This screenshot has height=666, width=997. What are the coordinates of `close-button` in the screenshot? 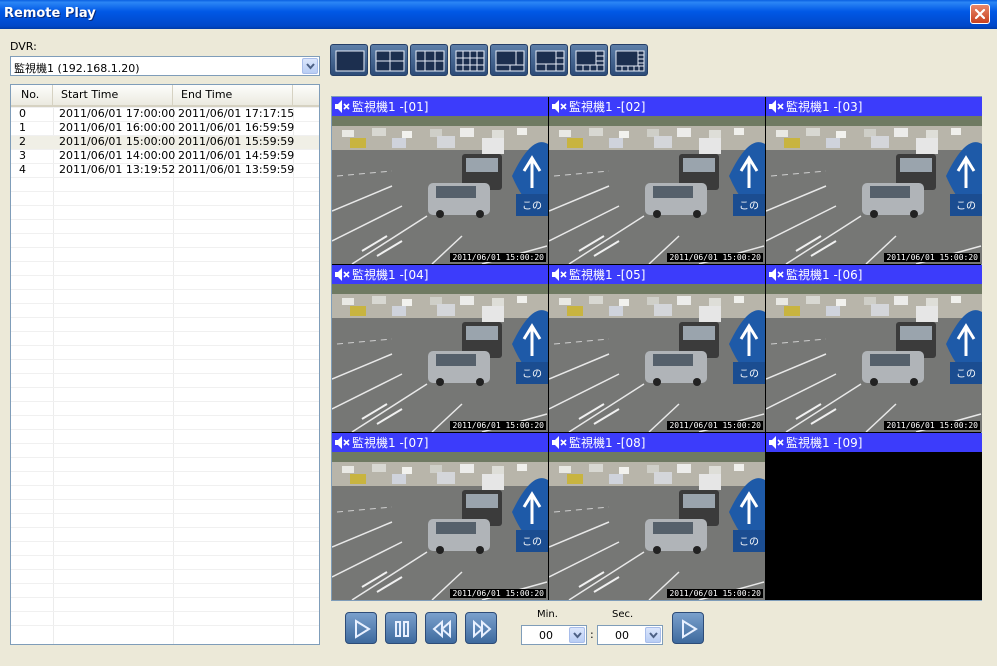 It's located at (980, 14).